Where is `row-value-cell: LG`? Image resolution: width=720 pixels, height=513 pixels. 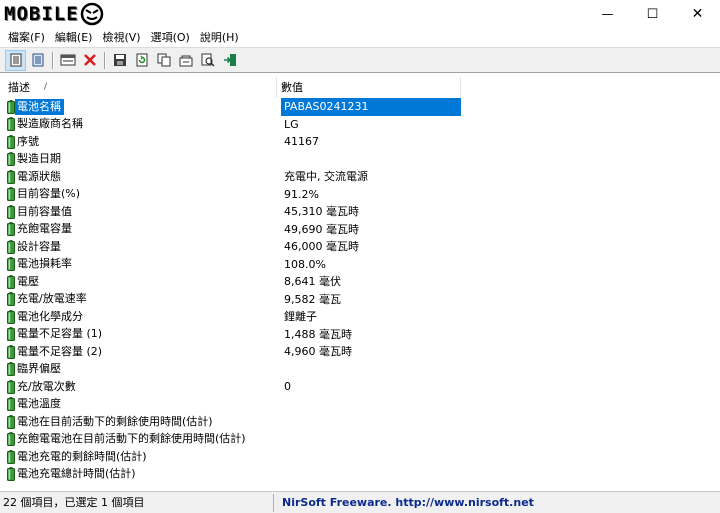
row-value-cell: LG is located at coordinates (291, 124).